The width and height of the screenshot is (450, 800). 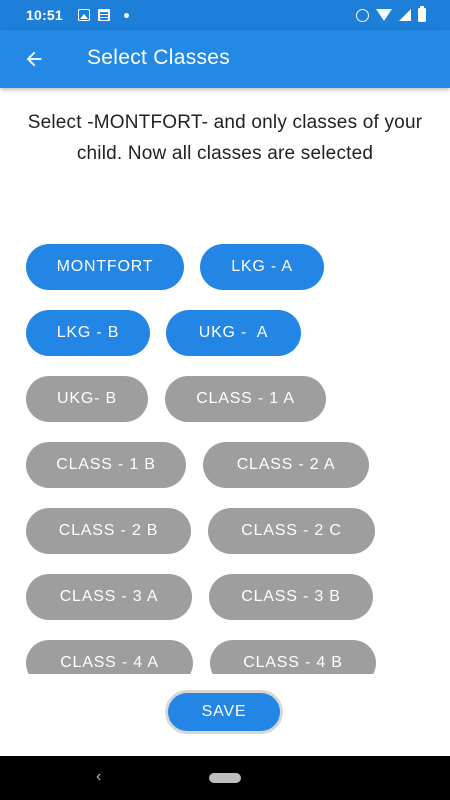 I want to click on status-time: 10:51, so click(x=44, y=15).